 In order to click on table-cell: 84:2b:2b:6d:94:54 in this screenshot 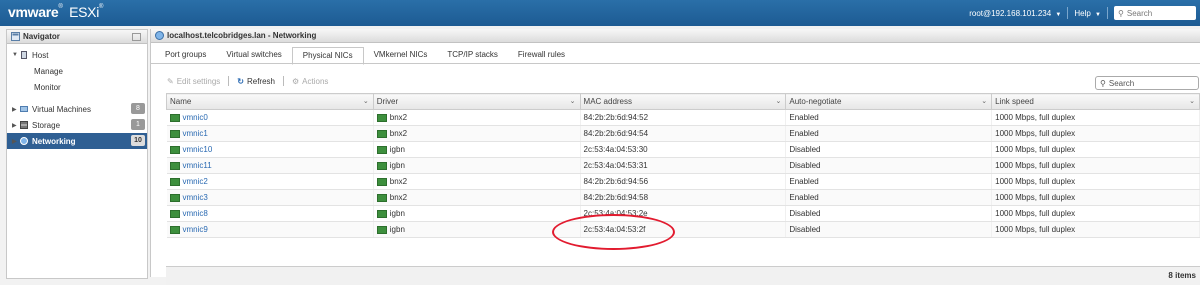, I will do `click(683, 133)`.